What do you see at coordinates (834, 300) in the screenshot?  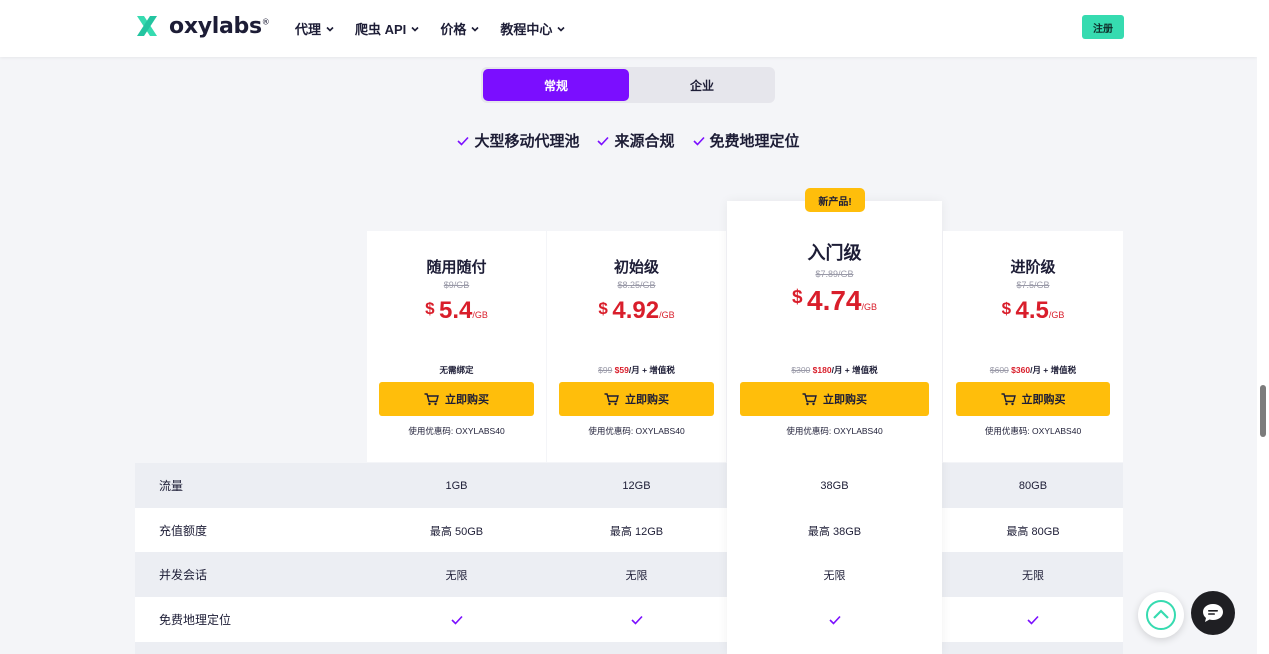 I see `price: $ 4.74/GB` at bounding box center [834, 300].